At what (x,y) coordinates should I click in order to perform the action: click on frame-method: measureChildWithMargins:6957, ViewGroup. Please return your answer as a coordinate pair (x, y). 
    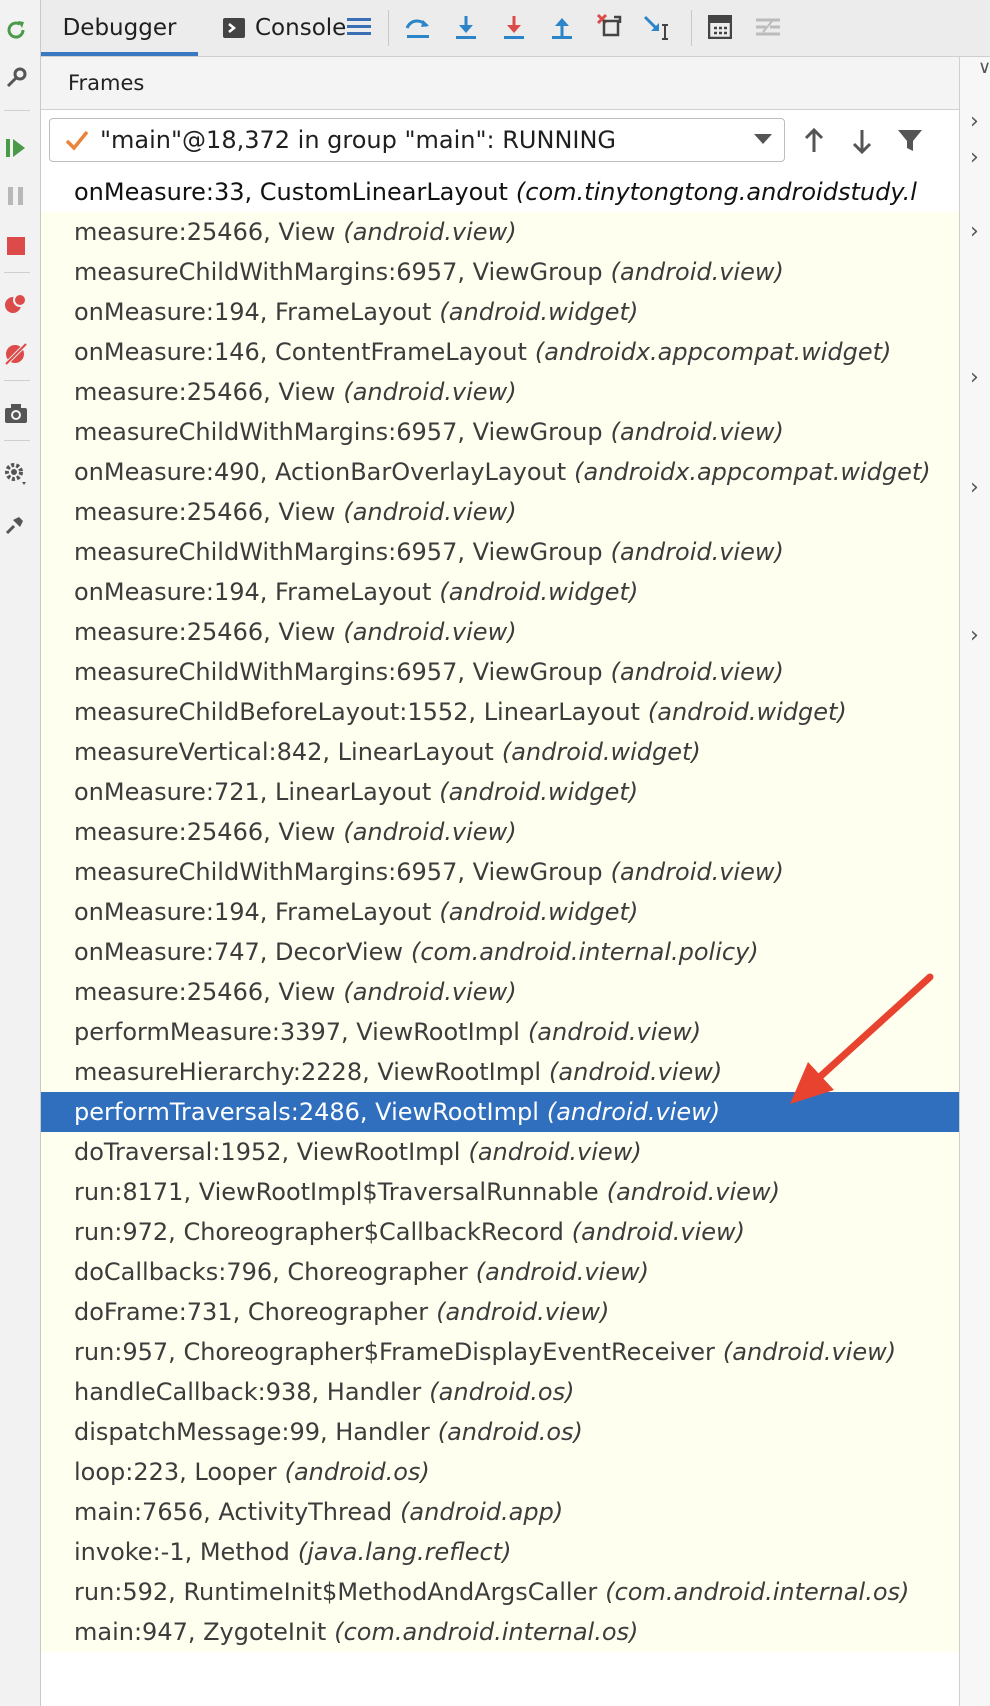
    Looking at the image, I should click on (338, 552).